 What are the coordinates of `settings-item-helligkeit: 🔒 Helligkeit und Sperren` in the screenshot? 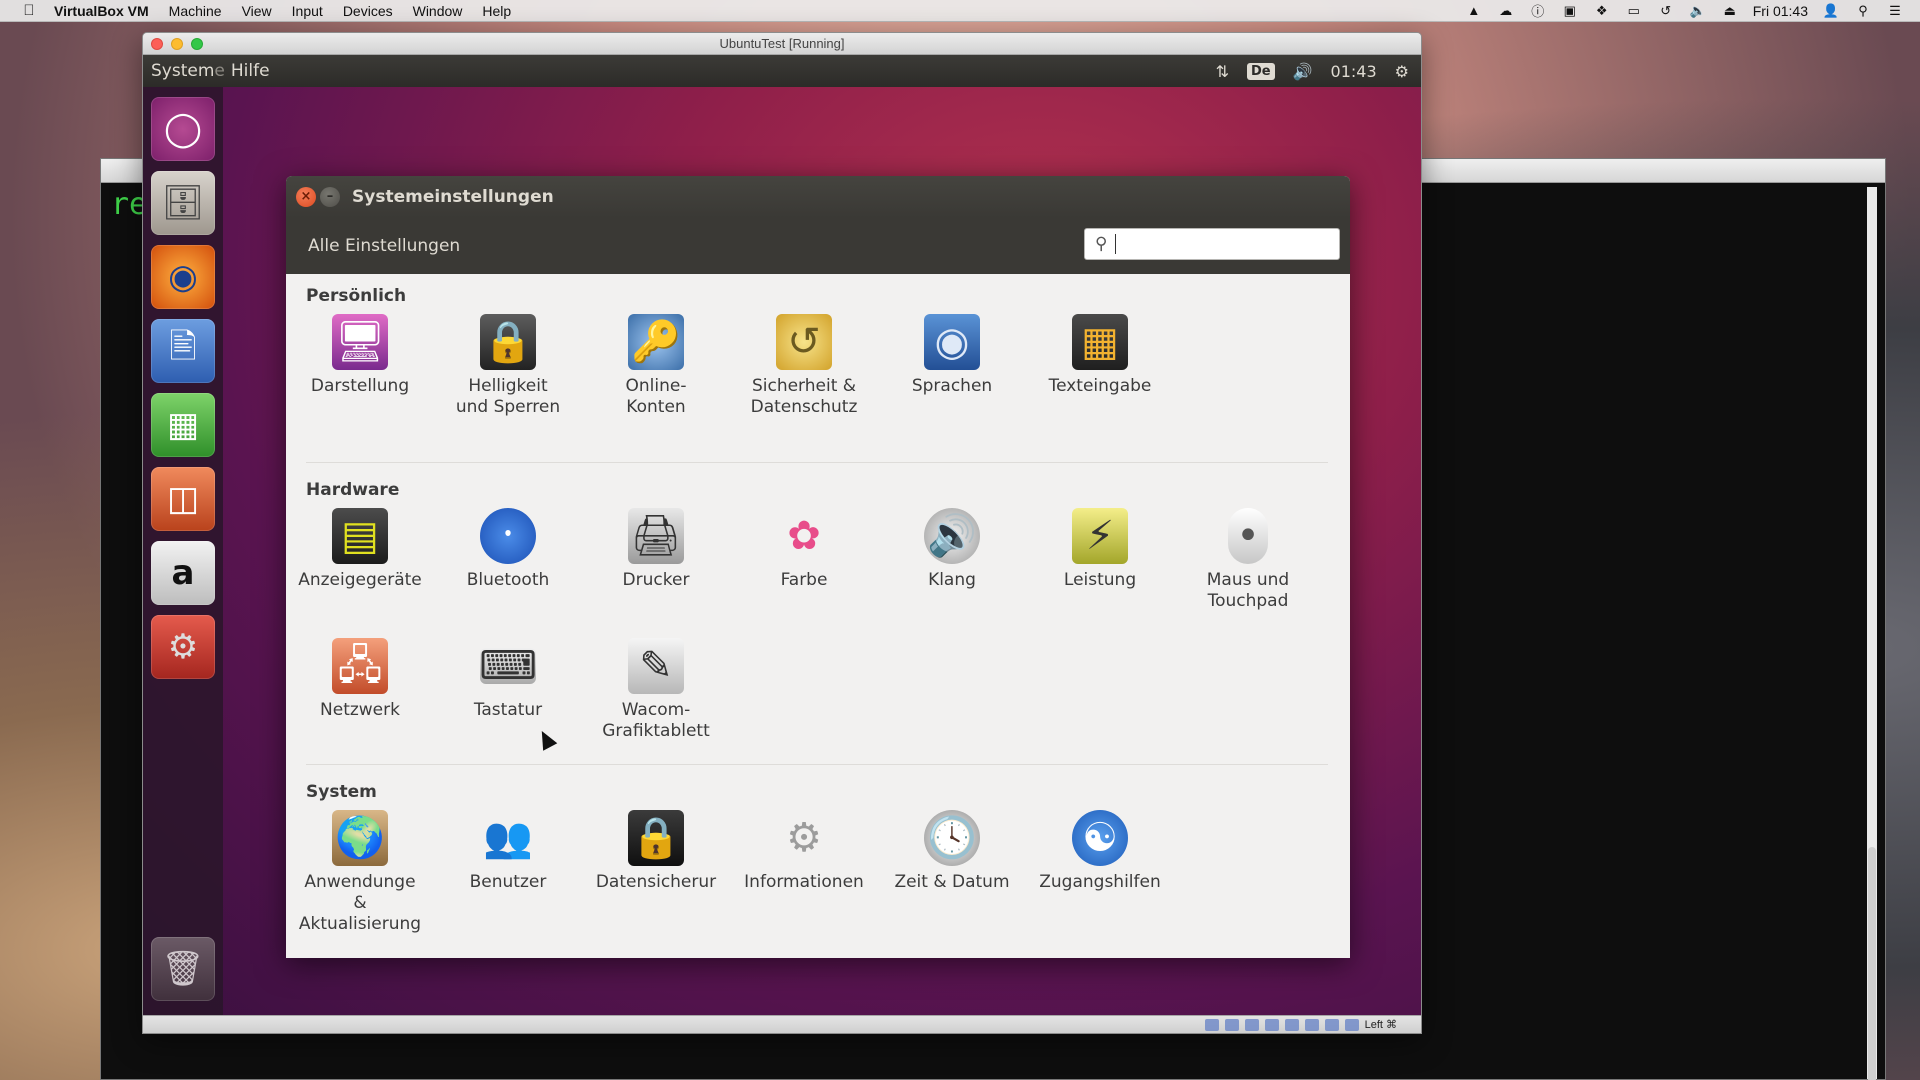 It's located at (508, 366).